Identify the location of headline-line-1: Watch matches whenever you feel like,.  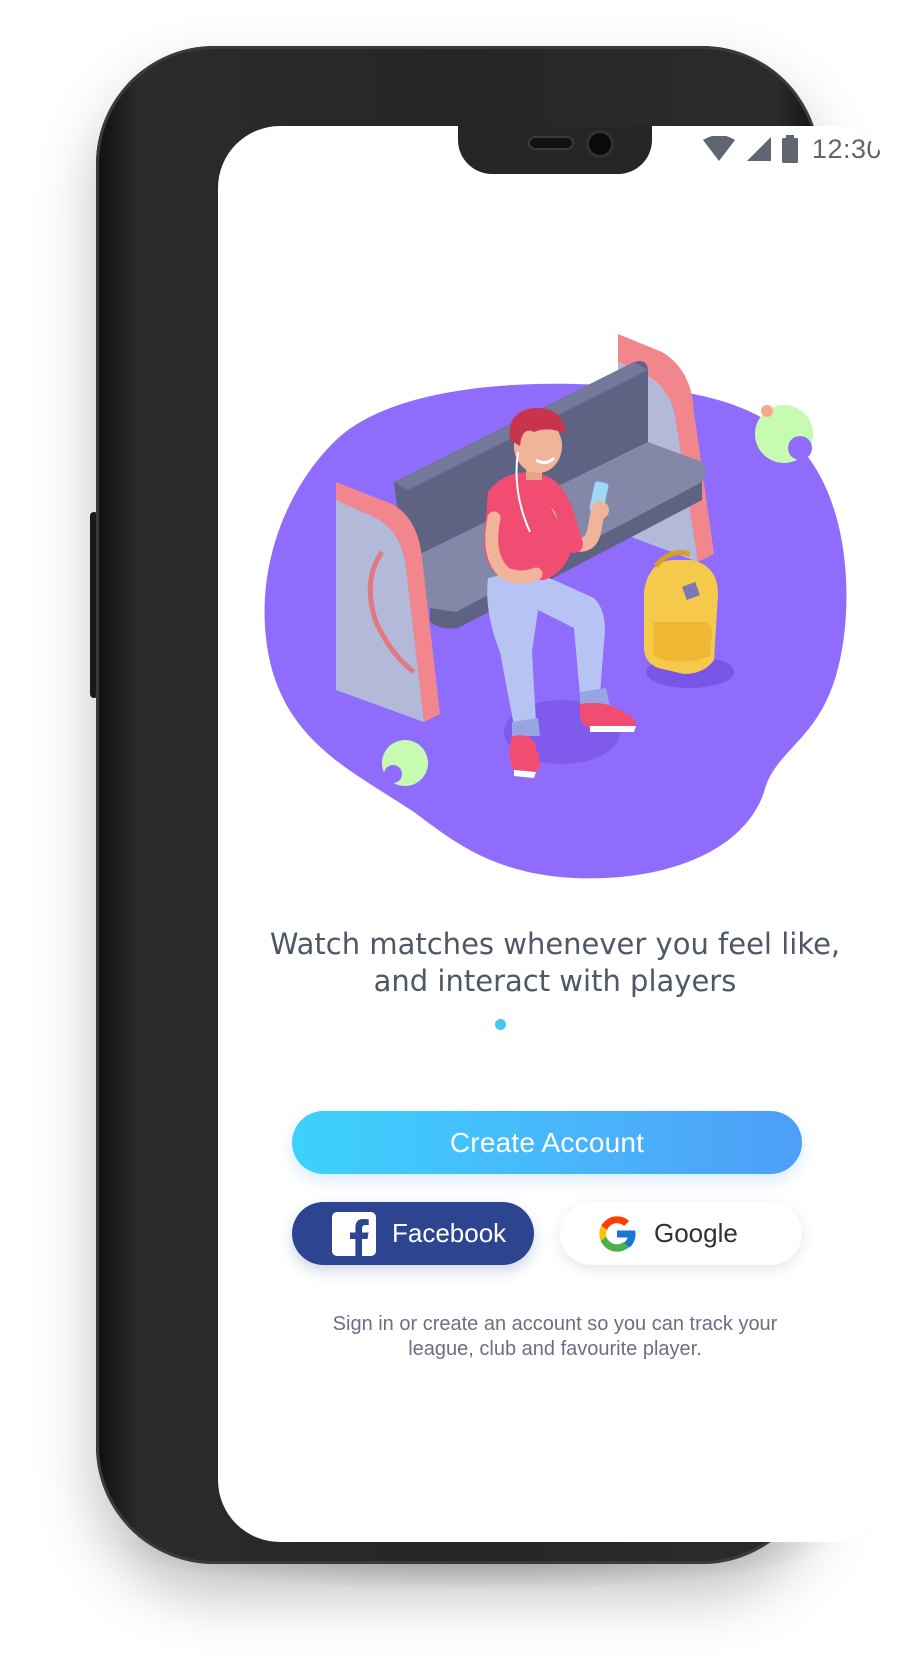
(555, 944).